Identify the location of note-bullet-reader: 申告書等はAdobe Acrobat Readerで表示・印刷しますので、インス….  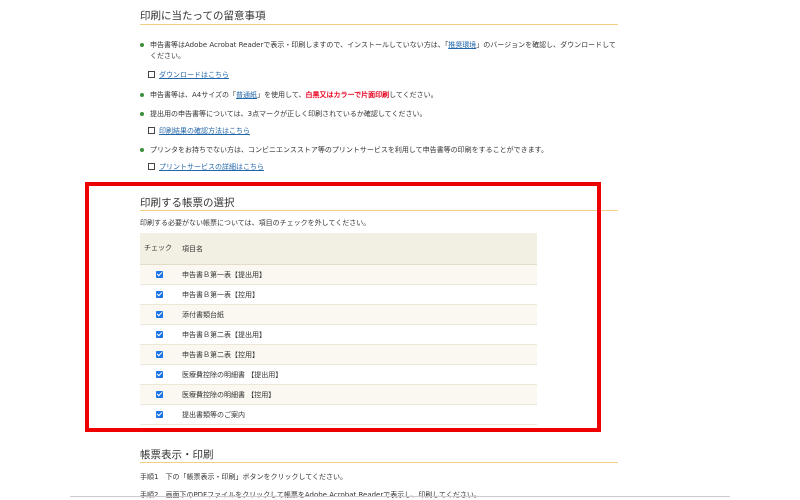
(379, 52).